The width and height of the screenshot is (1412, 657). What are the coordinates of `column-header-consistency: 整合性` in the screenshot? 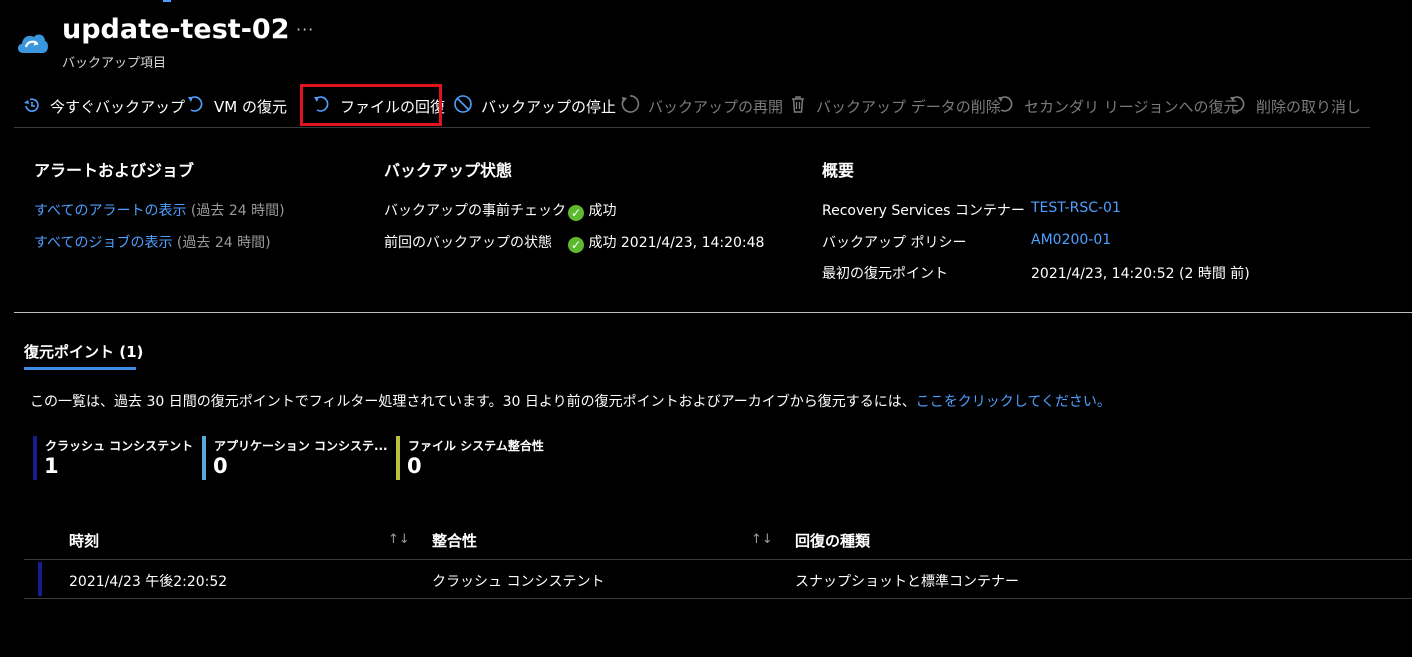 It's located at (454, 540).